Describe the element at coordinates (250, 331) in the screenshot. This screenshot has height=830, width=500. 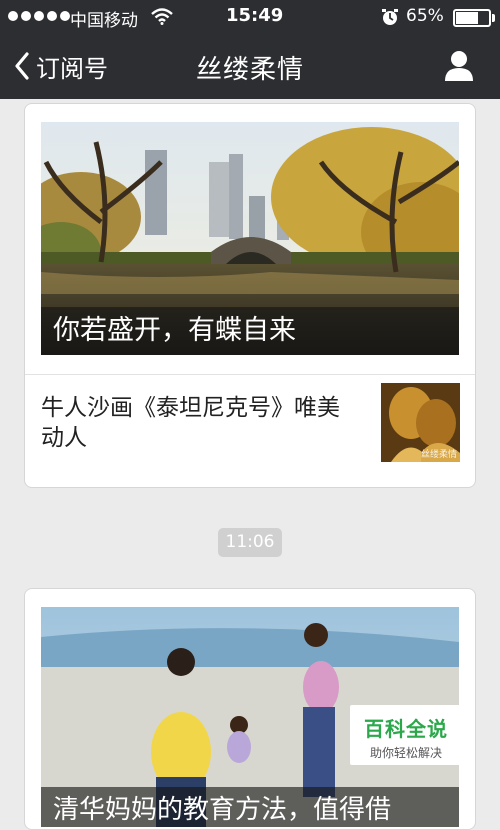
I see `hero-caption: 你若盛开，有蝶自来` at that location.